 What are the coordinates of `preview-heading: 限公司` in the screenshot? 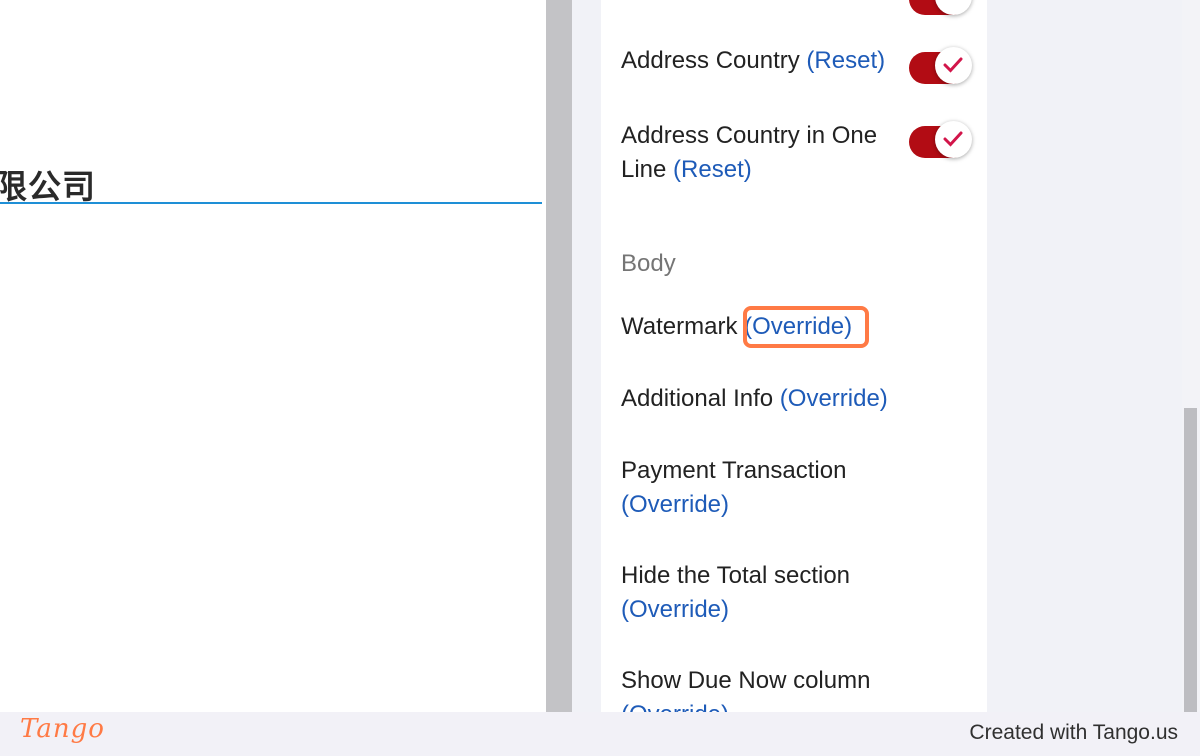 It's located at (271, 181).